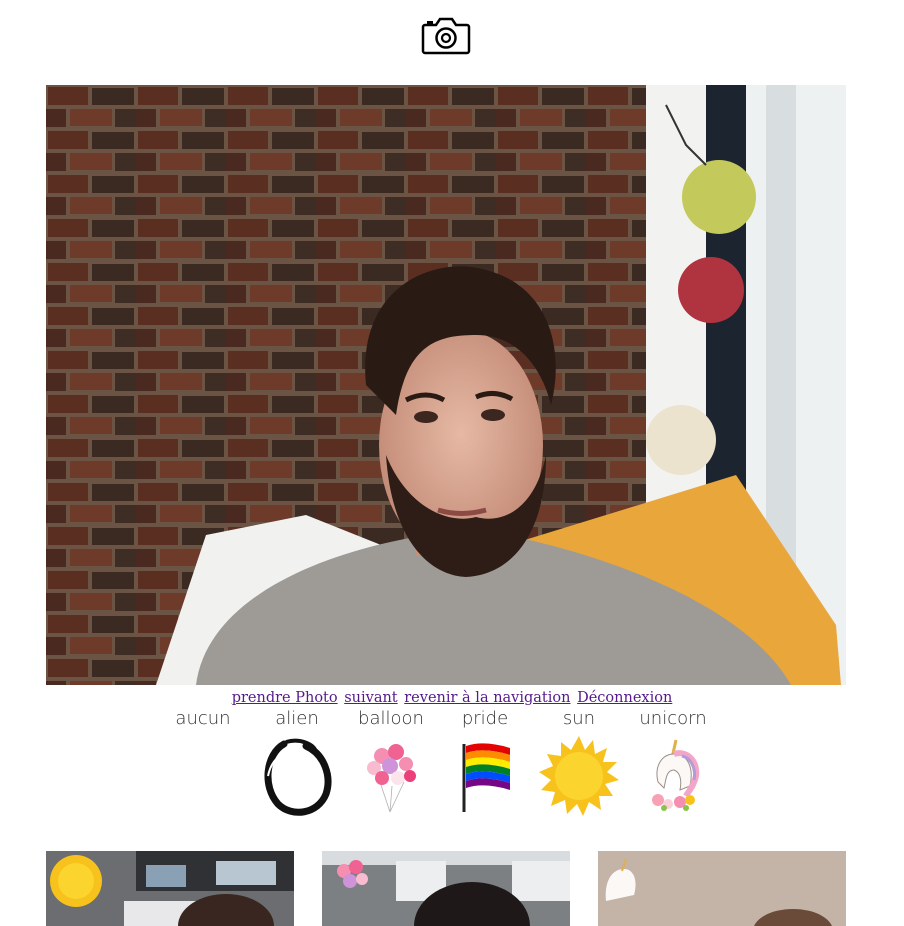  I want to click on alien-ring-icon, so click(296, 776).